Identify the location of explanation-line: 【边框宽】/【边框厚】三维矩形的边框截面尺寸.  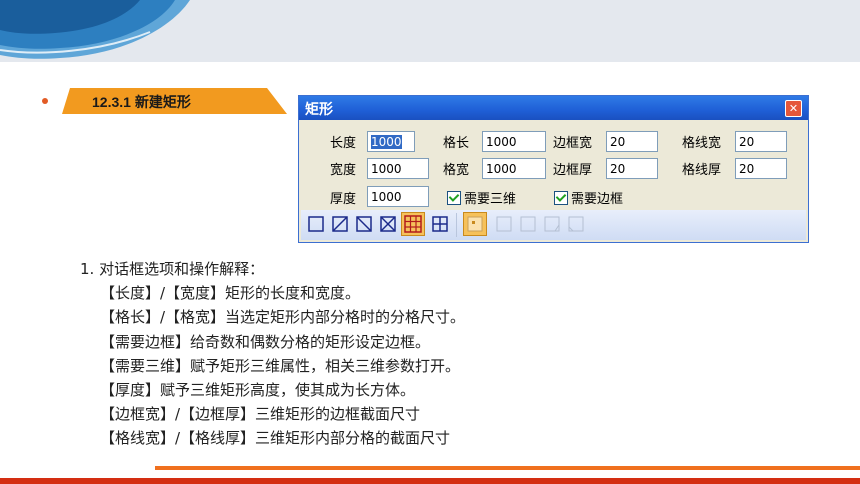
(260, 414).